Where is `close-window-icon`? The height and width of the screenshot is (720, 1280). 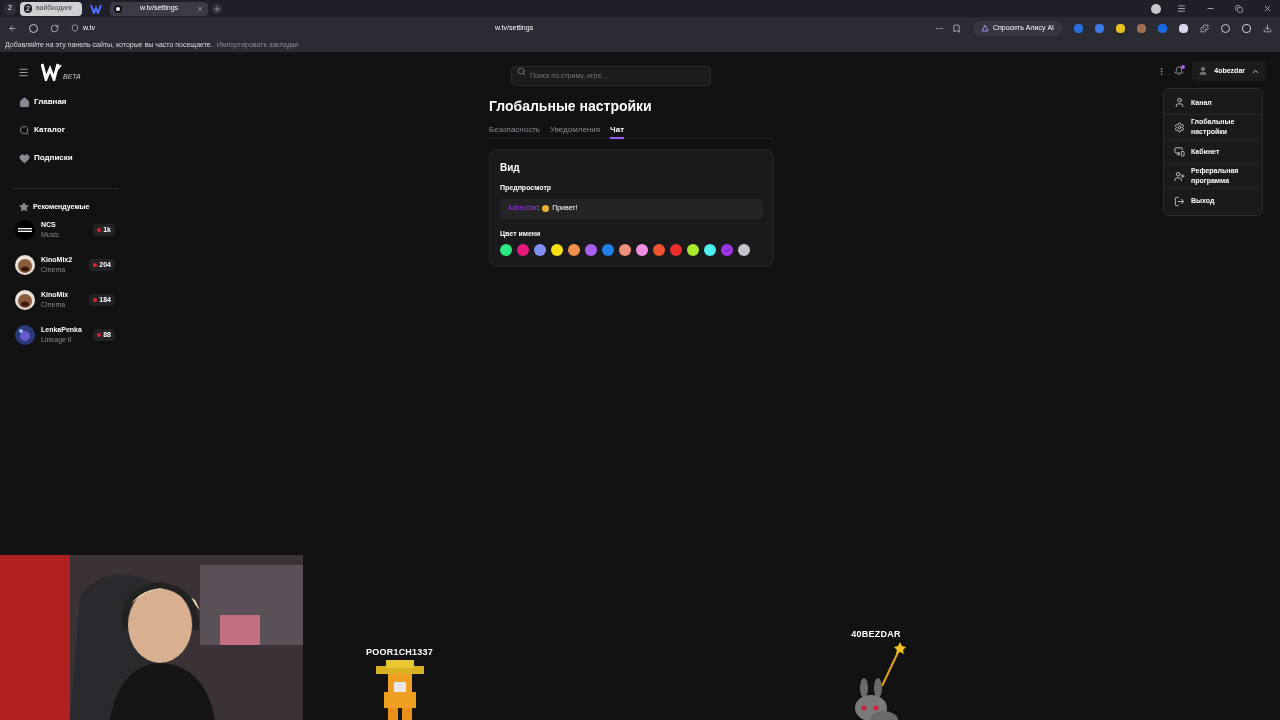
close-window-icon is located at coordinates (1267, 8).